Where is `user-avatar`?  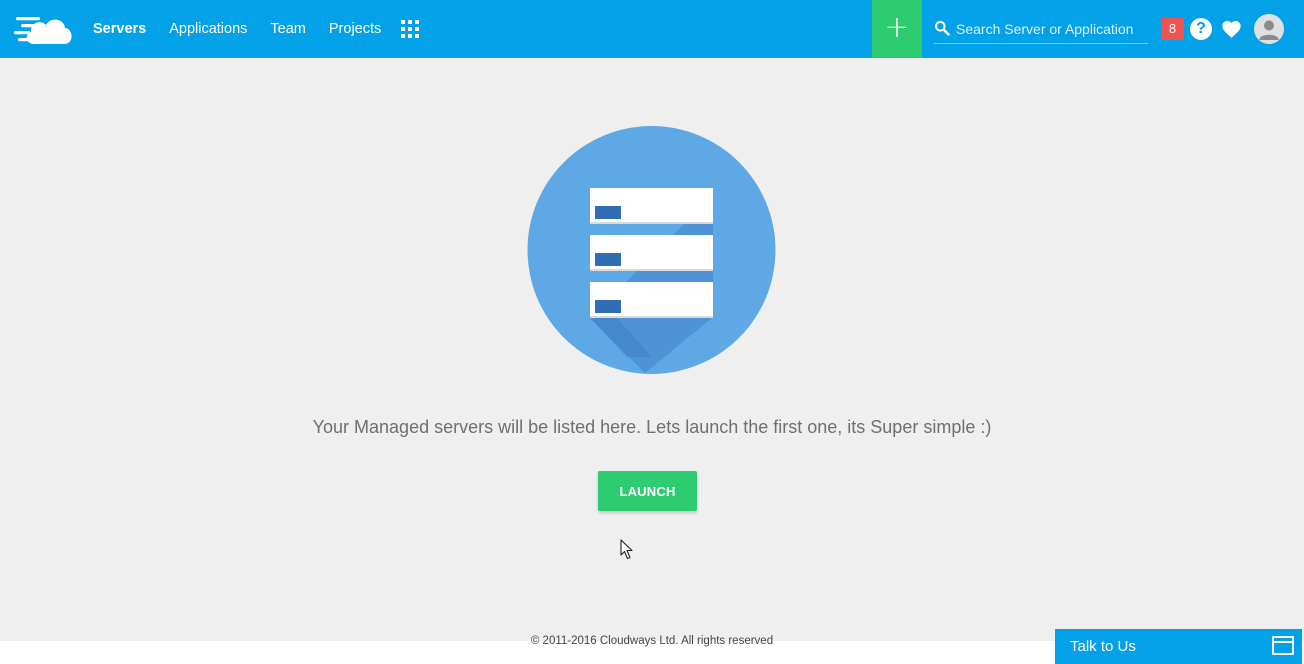
user-avatar is located at coordinates (1269, 29).